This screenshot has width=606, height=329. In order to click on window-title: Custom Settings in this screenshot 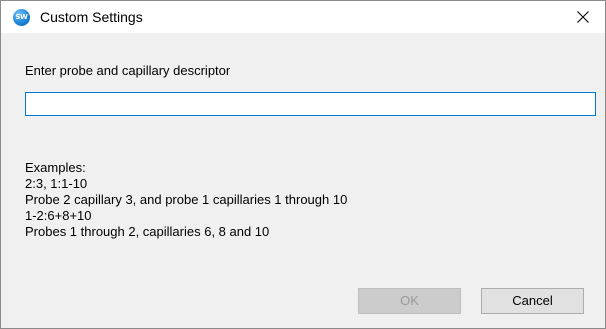, I will do `click(91, 17)`.